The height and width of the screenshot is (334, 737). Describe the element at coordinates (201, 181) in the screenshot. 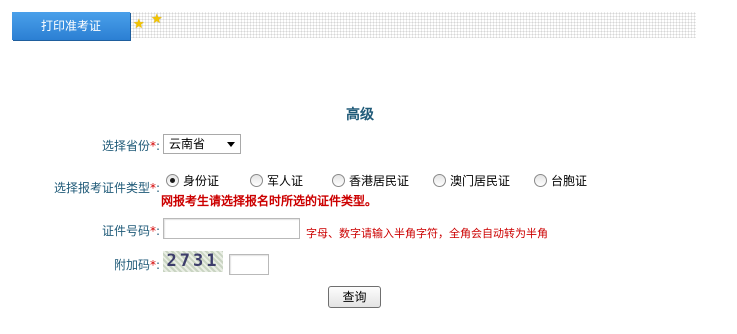

I see `radio-label: 身份证` at that location.